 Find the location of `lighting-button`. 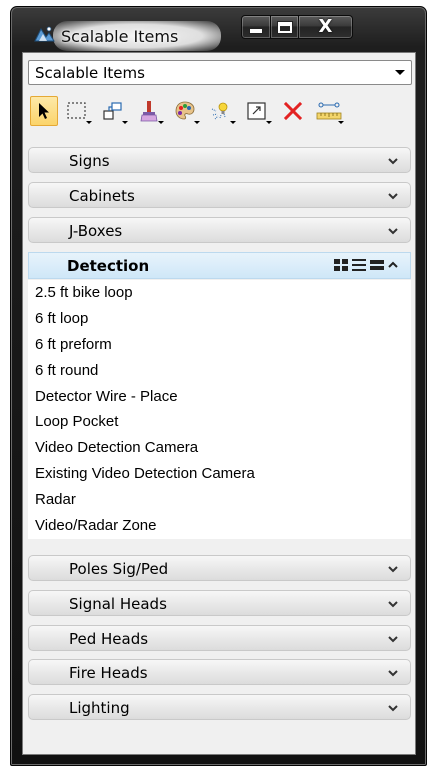

lighting-button is located at coordinates (221, 111).